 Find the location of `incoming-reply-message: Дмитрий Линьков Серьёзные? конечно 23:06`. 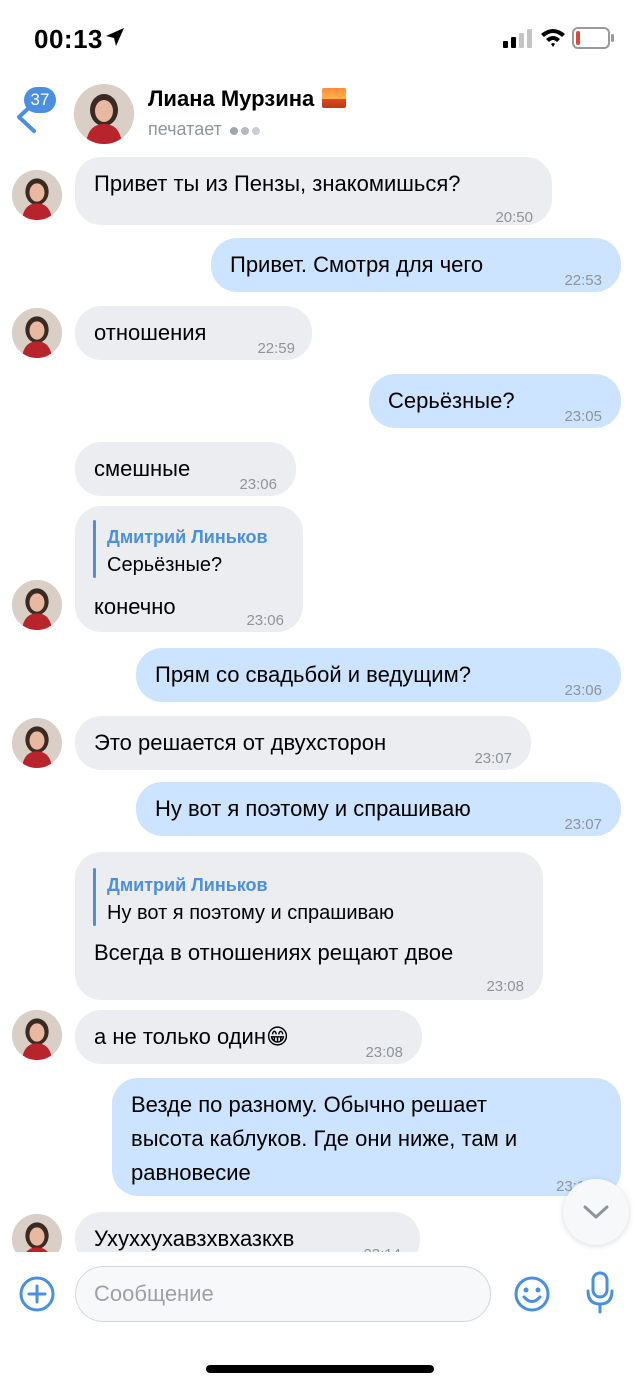

incoming-reply-message: Дмитрий Линьков Серьёзные? конечно 23:06 is located at coordinates (189, 569).